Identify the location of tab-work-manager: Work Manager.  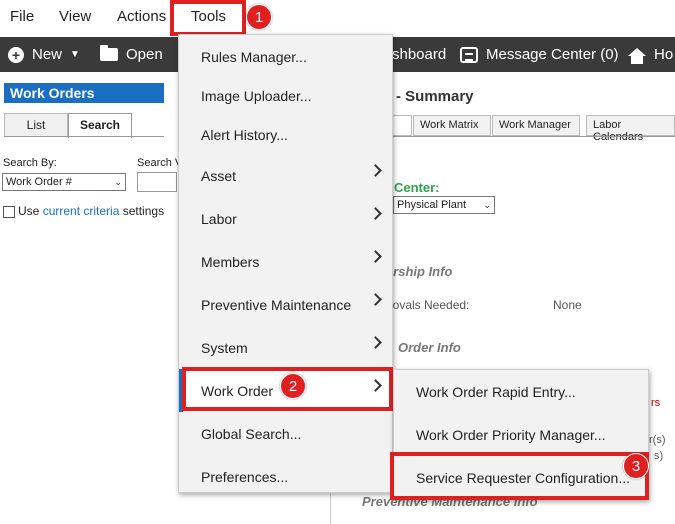
(536, 125).